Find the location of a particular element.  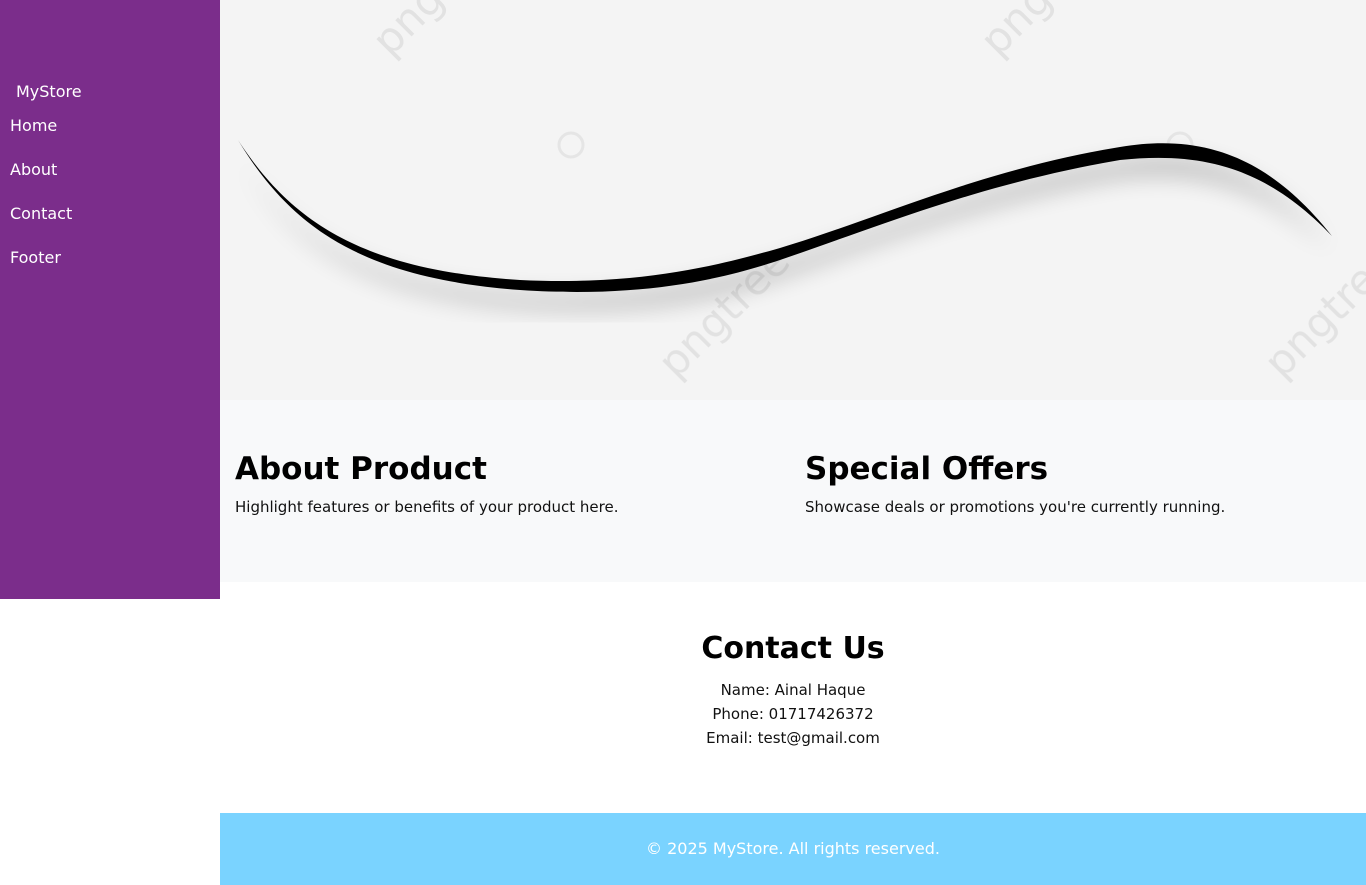

feature-title: Special Offers is located at coordinates (927, 469).